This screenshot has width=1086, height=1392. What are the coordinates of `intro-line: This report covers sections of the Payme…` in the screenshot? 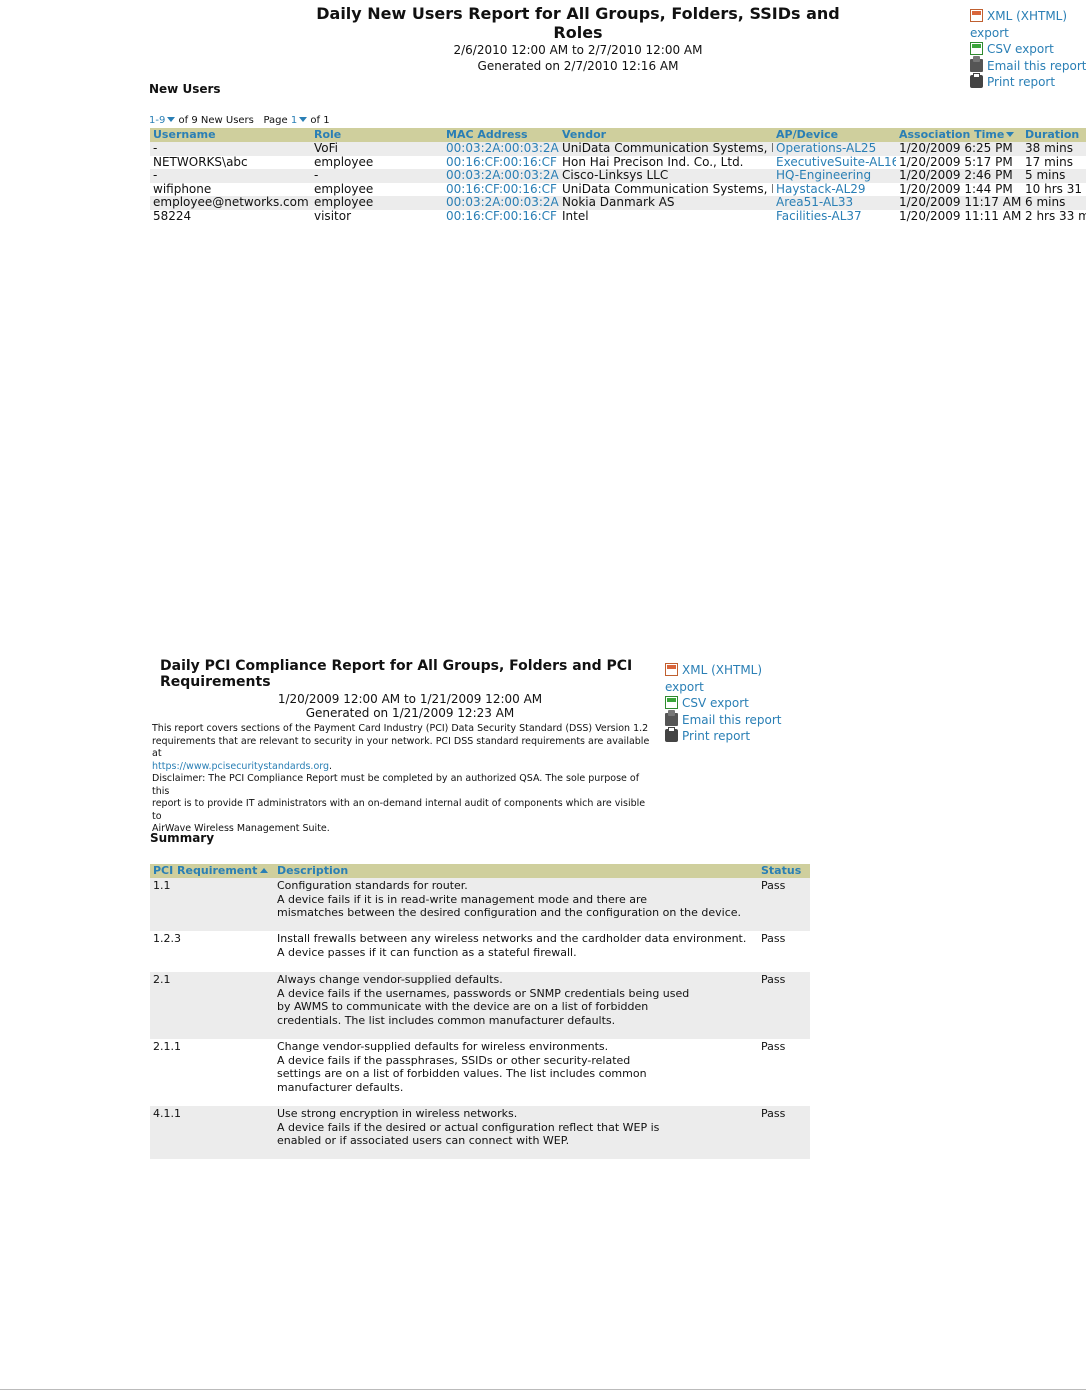 It's located at (400, 728).